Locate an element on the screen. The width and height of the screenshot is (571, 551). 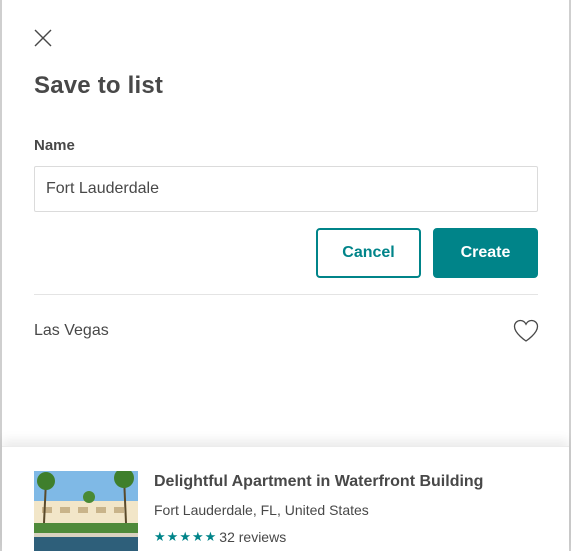
close-icon is located at coordinates (43, 38).